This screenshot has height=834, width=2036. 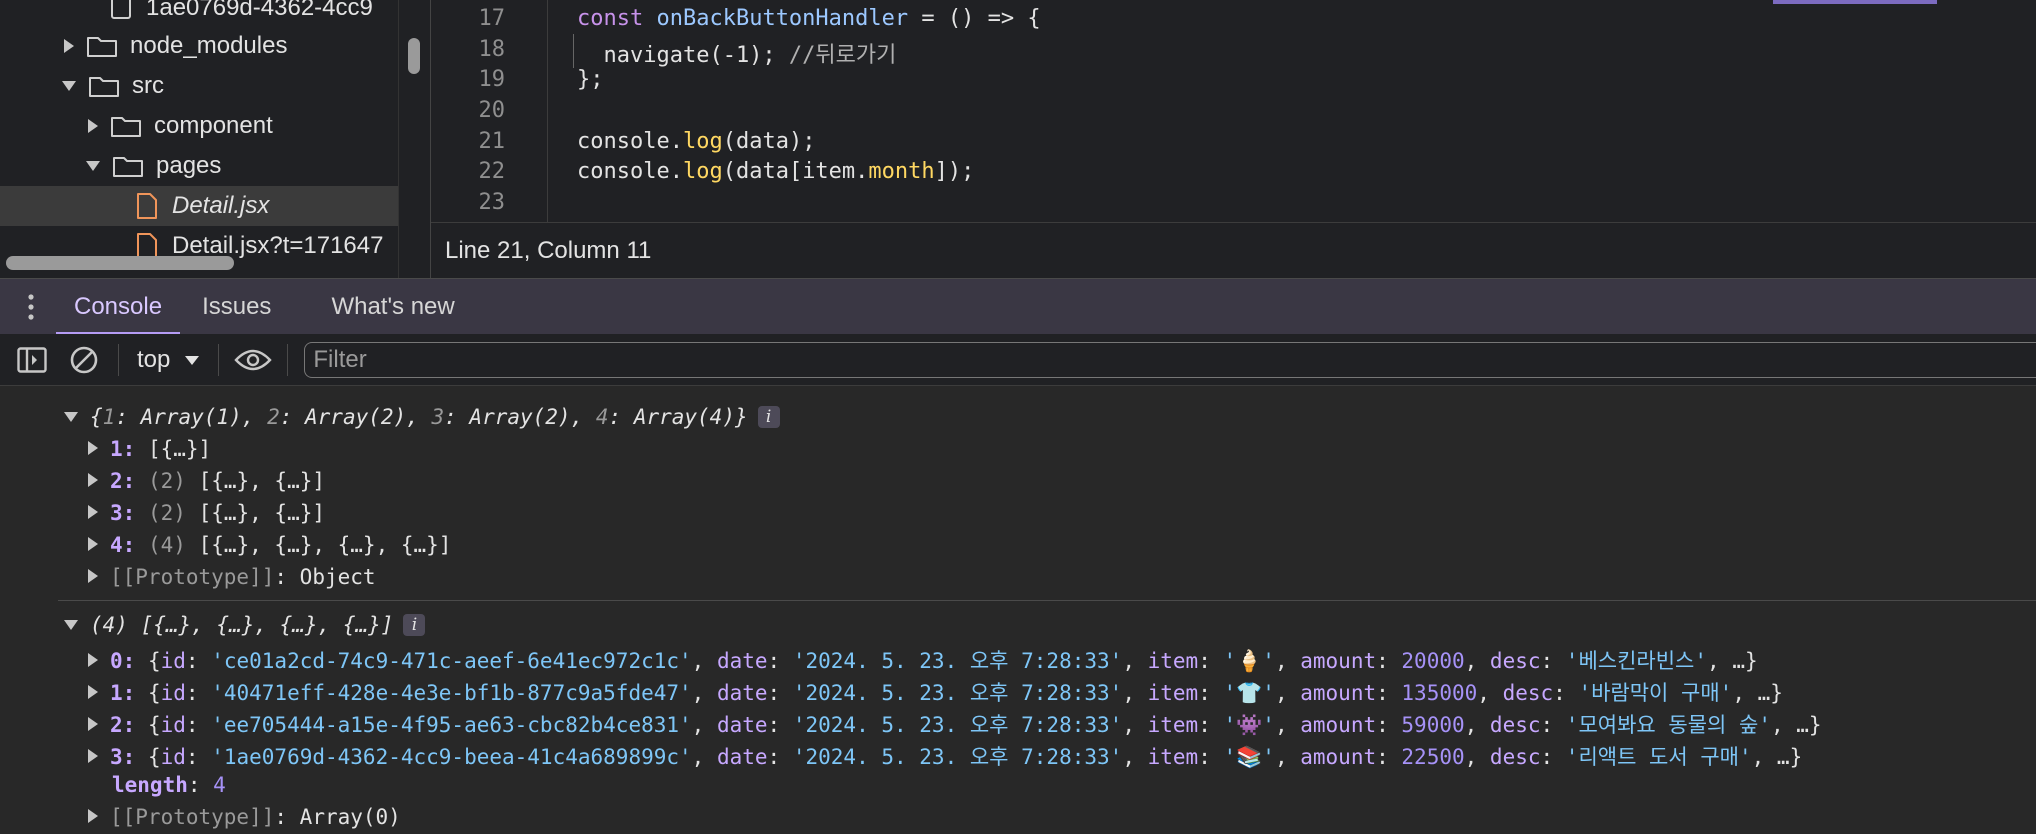 What do you see at coordinates (153, 166) in the screenshot?
I see `tree-item-pages: pages` at bounding box center [153, 166].